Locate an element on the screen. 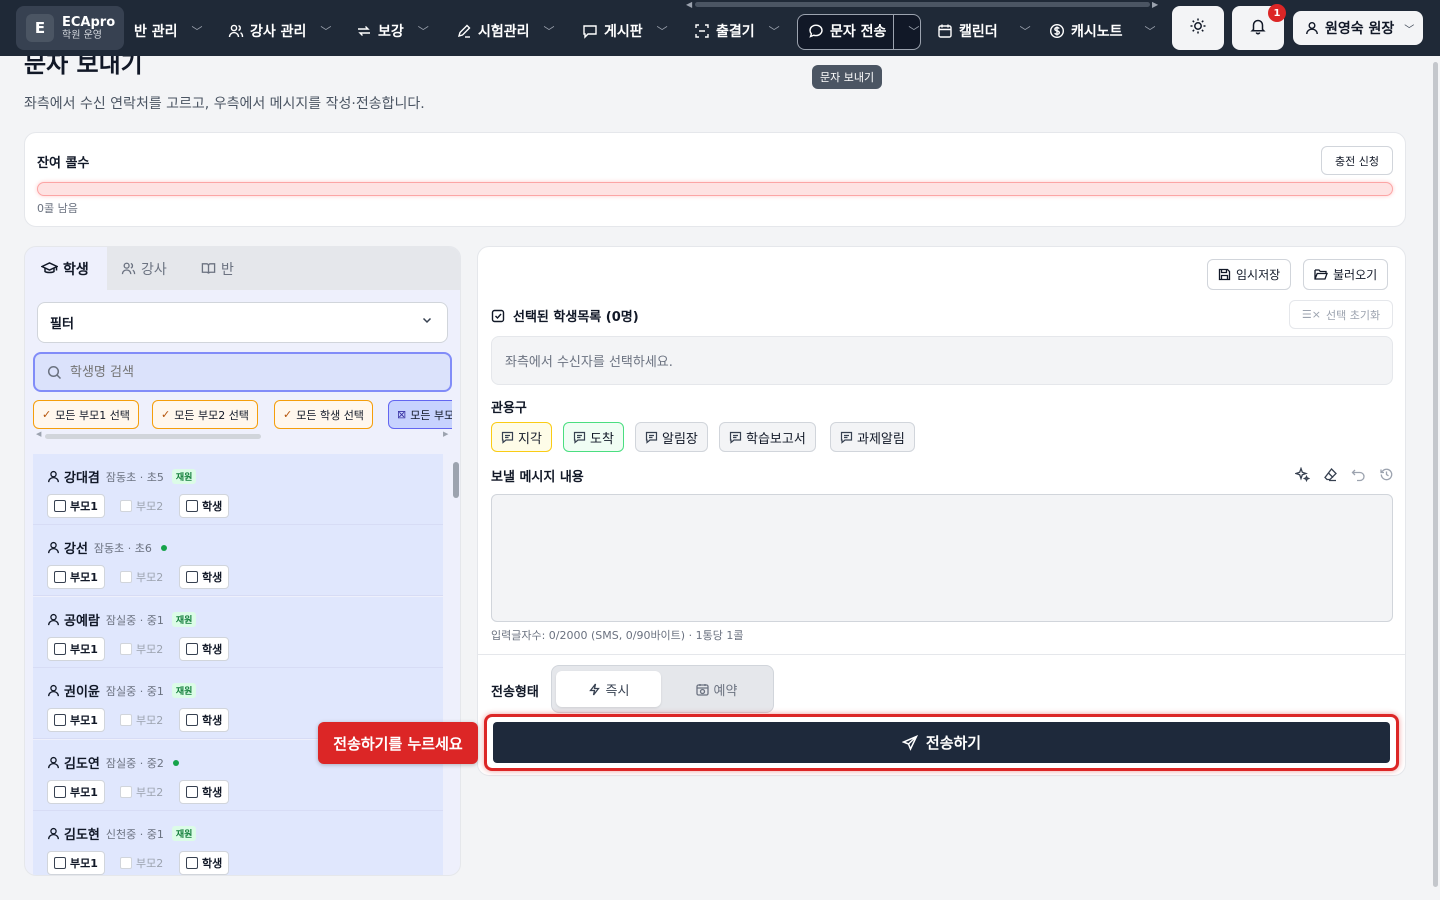 This screenshot has height=900, width=1440. nav-scrollbar is located at coordinates (922, 4).